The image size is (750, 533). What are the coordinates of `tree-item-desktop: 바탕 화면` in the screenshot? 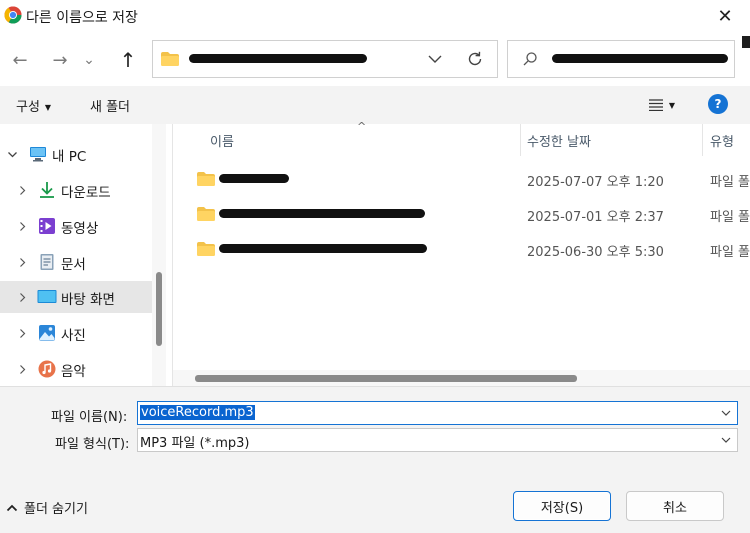 It's located at (76, 297).